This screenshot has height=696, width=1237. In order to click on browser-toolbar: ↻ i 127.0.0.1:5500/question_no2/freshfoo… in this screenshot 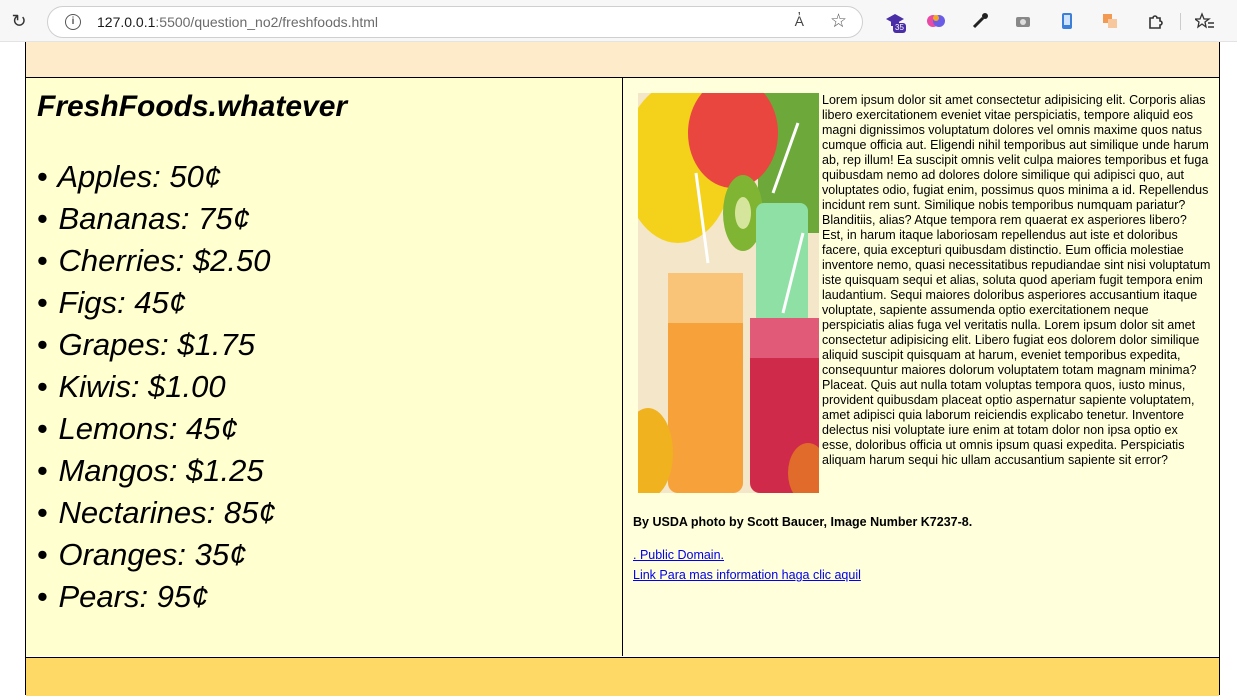, I will do `click(618, 21)`.